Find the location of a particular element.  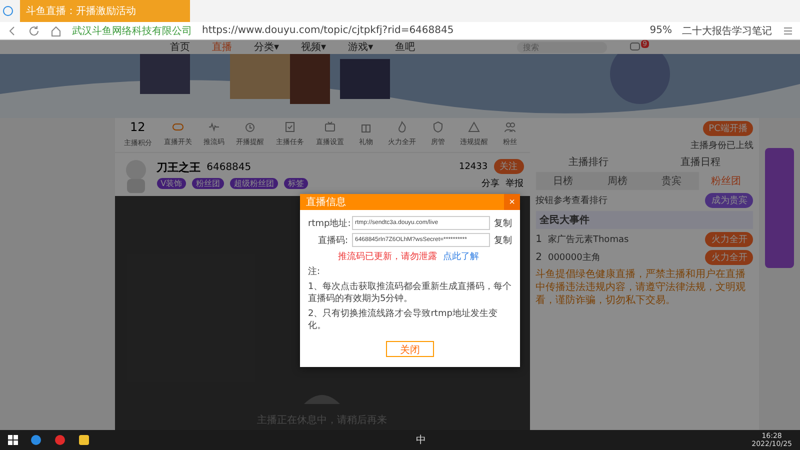

notice-text: 斗鱼提倡绿色健康直播，严禁主播和用户在直播中传播违法违规内容，请遵守法律法规，文明观看，谨防诈骗，切勿私下交易。 is located at coordinates (641, 287).